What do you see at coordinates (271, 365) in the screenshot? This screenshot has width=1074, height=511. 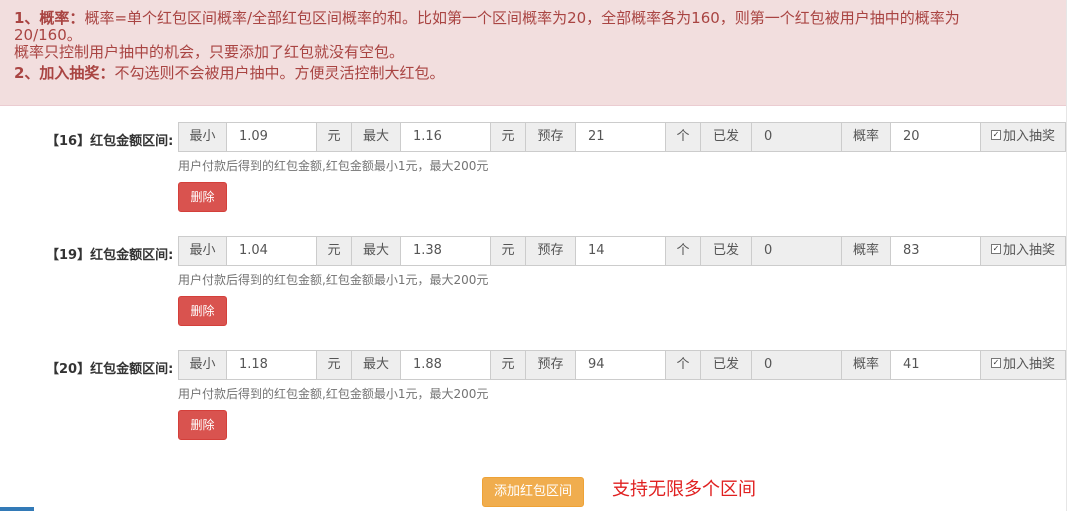 I see `min-amount-input: 1.18` at bounding box center [271, 365].